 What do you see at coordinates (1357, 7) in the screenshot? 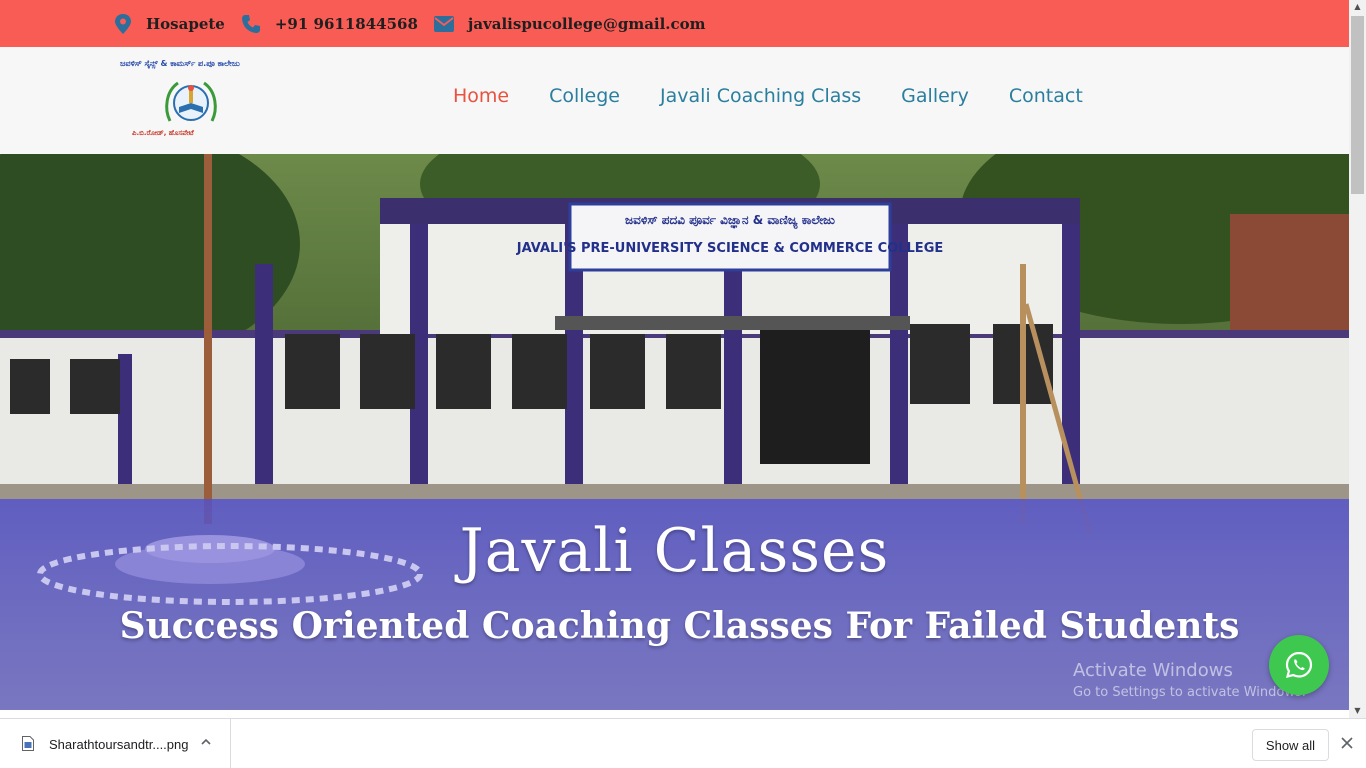
I see `scroll-up-arrow-icon: ▲` at bounding box center [1357, 7].